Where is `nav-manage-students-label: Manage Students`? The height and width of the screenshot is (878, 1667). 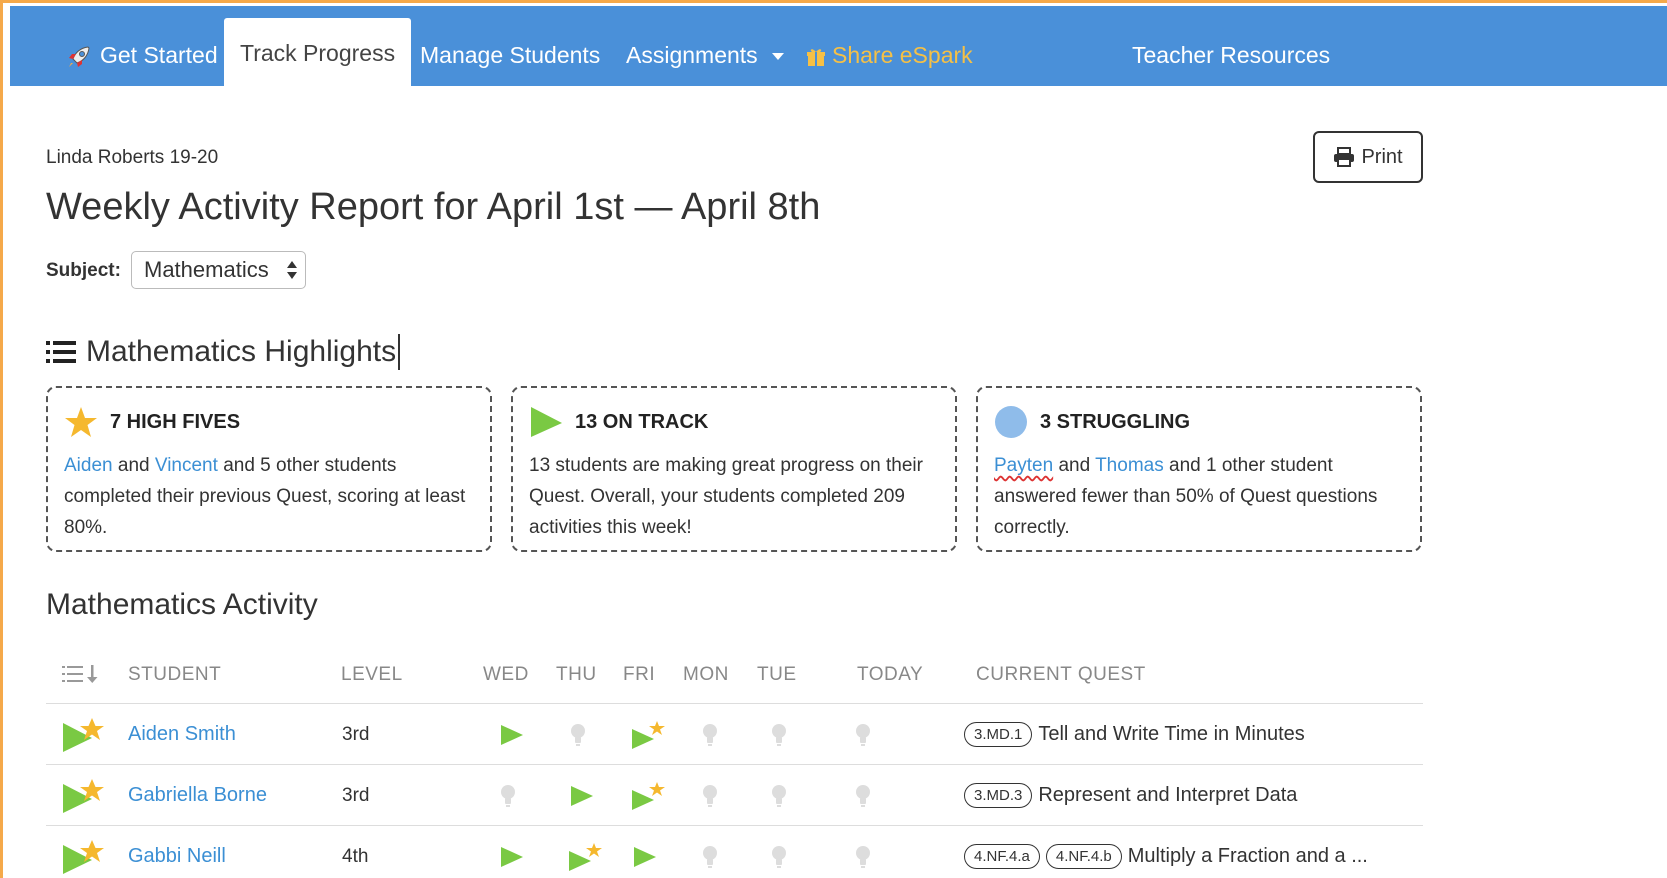
nav-manage-students-label: Manage Students is located at coordinates (510, 55).